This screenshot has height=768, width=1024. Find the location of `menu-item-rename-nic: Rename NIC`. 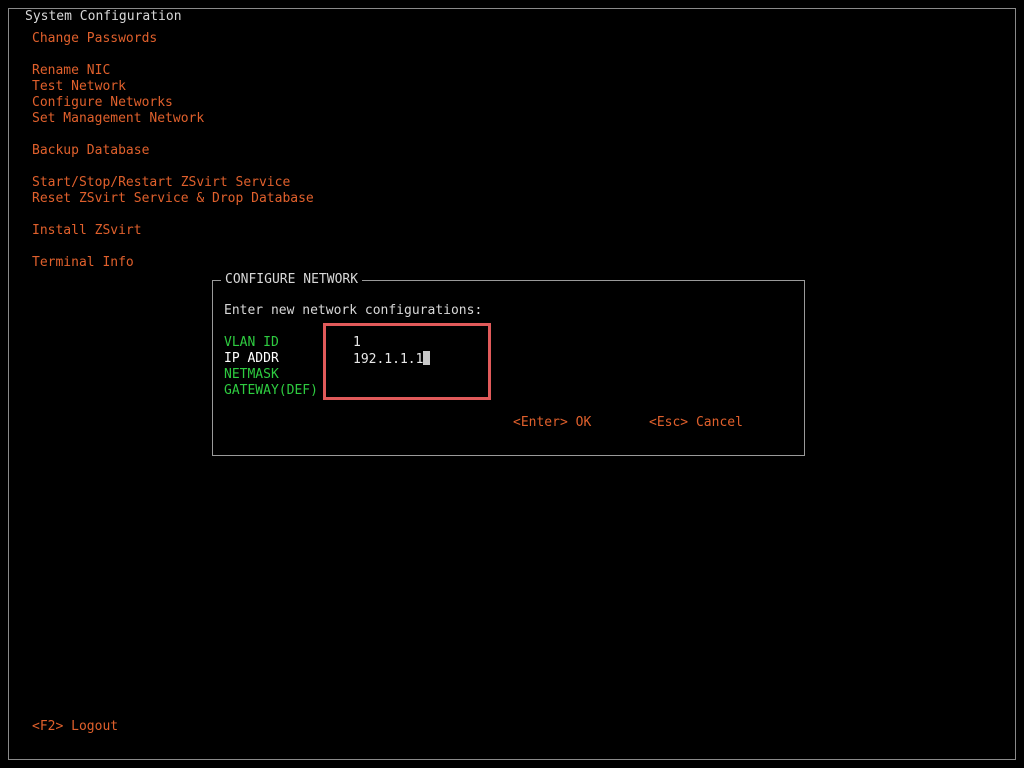

menu-item-rename-nic: Rename NIC is located at coordinates (71, 71).